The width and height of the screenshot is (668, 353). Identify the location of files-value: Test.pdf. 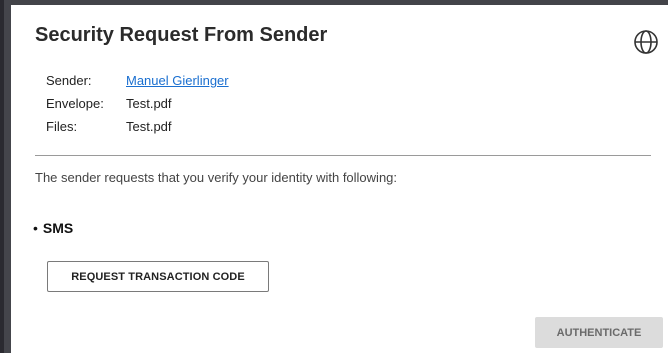
(149, 126).